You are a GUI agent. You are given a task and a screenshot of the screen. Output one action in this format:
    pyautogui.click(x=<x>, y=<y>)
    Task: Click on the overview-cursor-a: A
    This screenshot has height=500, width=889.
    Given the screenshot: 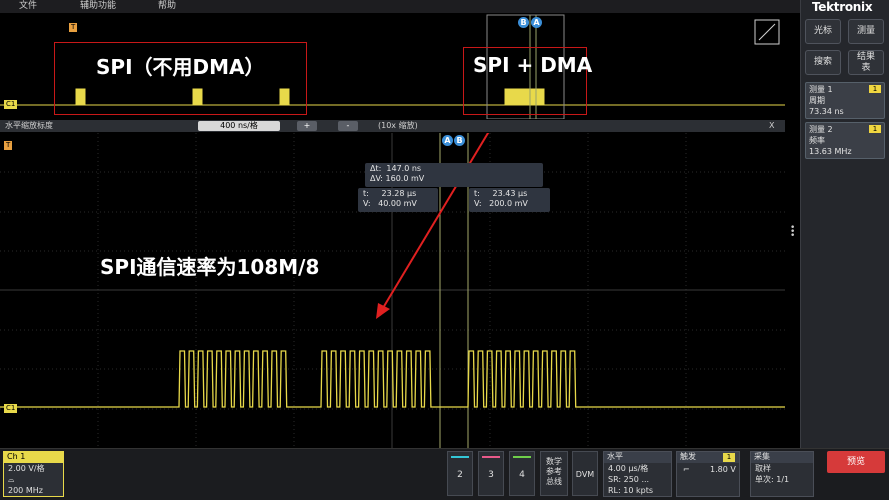 What is the action you would take?
    pyautogui.click(x=536, y=22)
    